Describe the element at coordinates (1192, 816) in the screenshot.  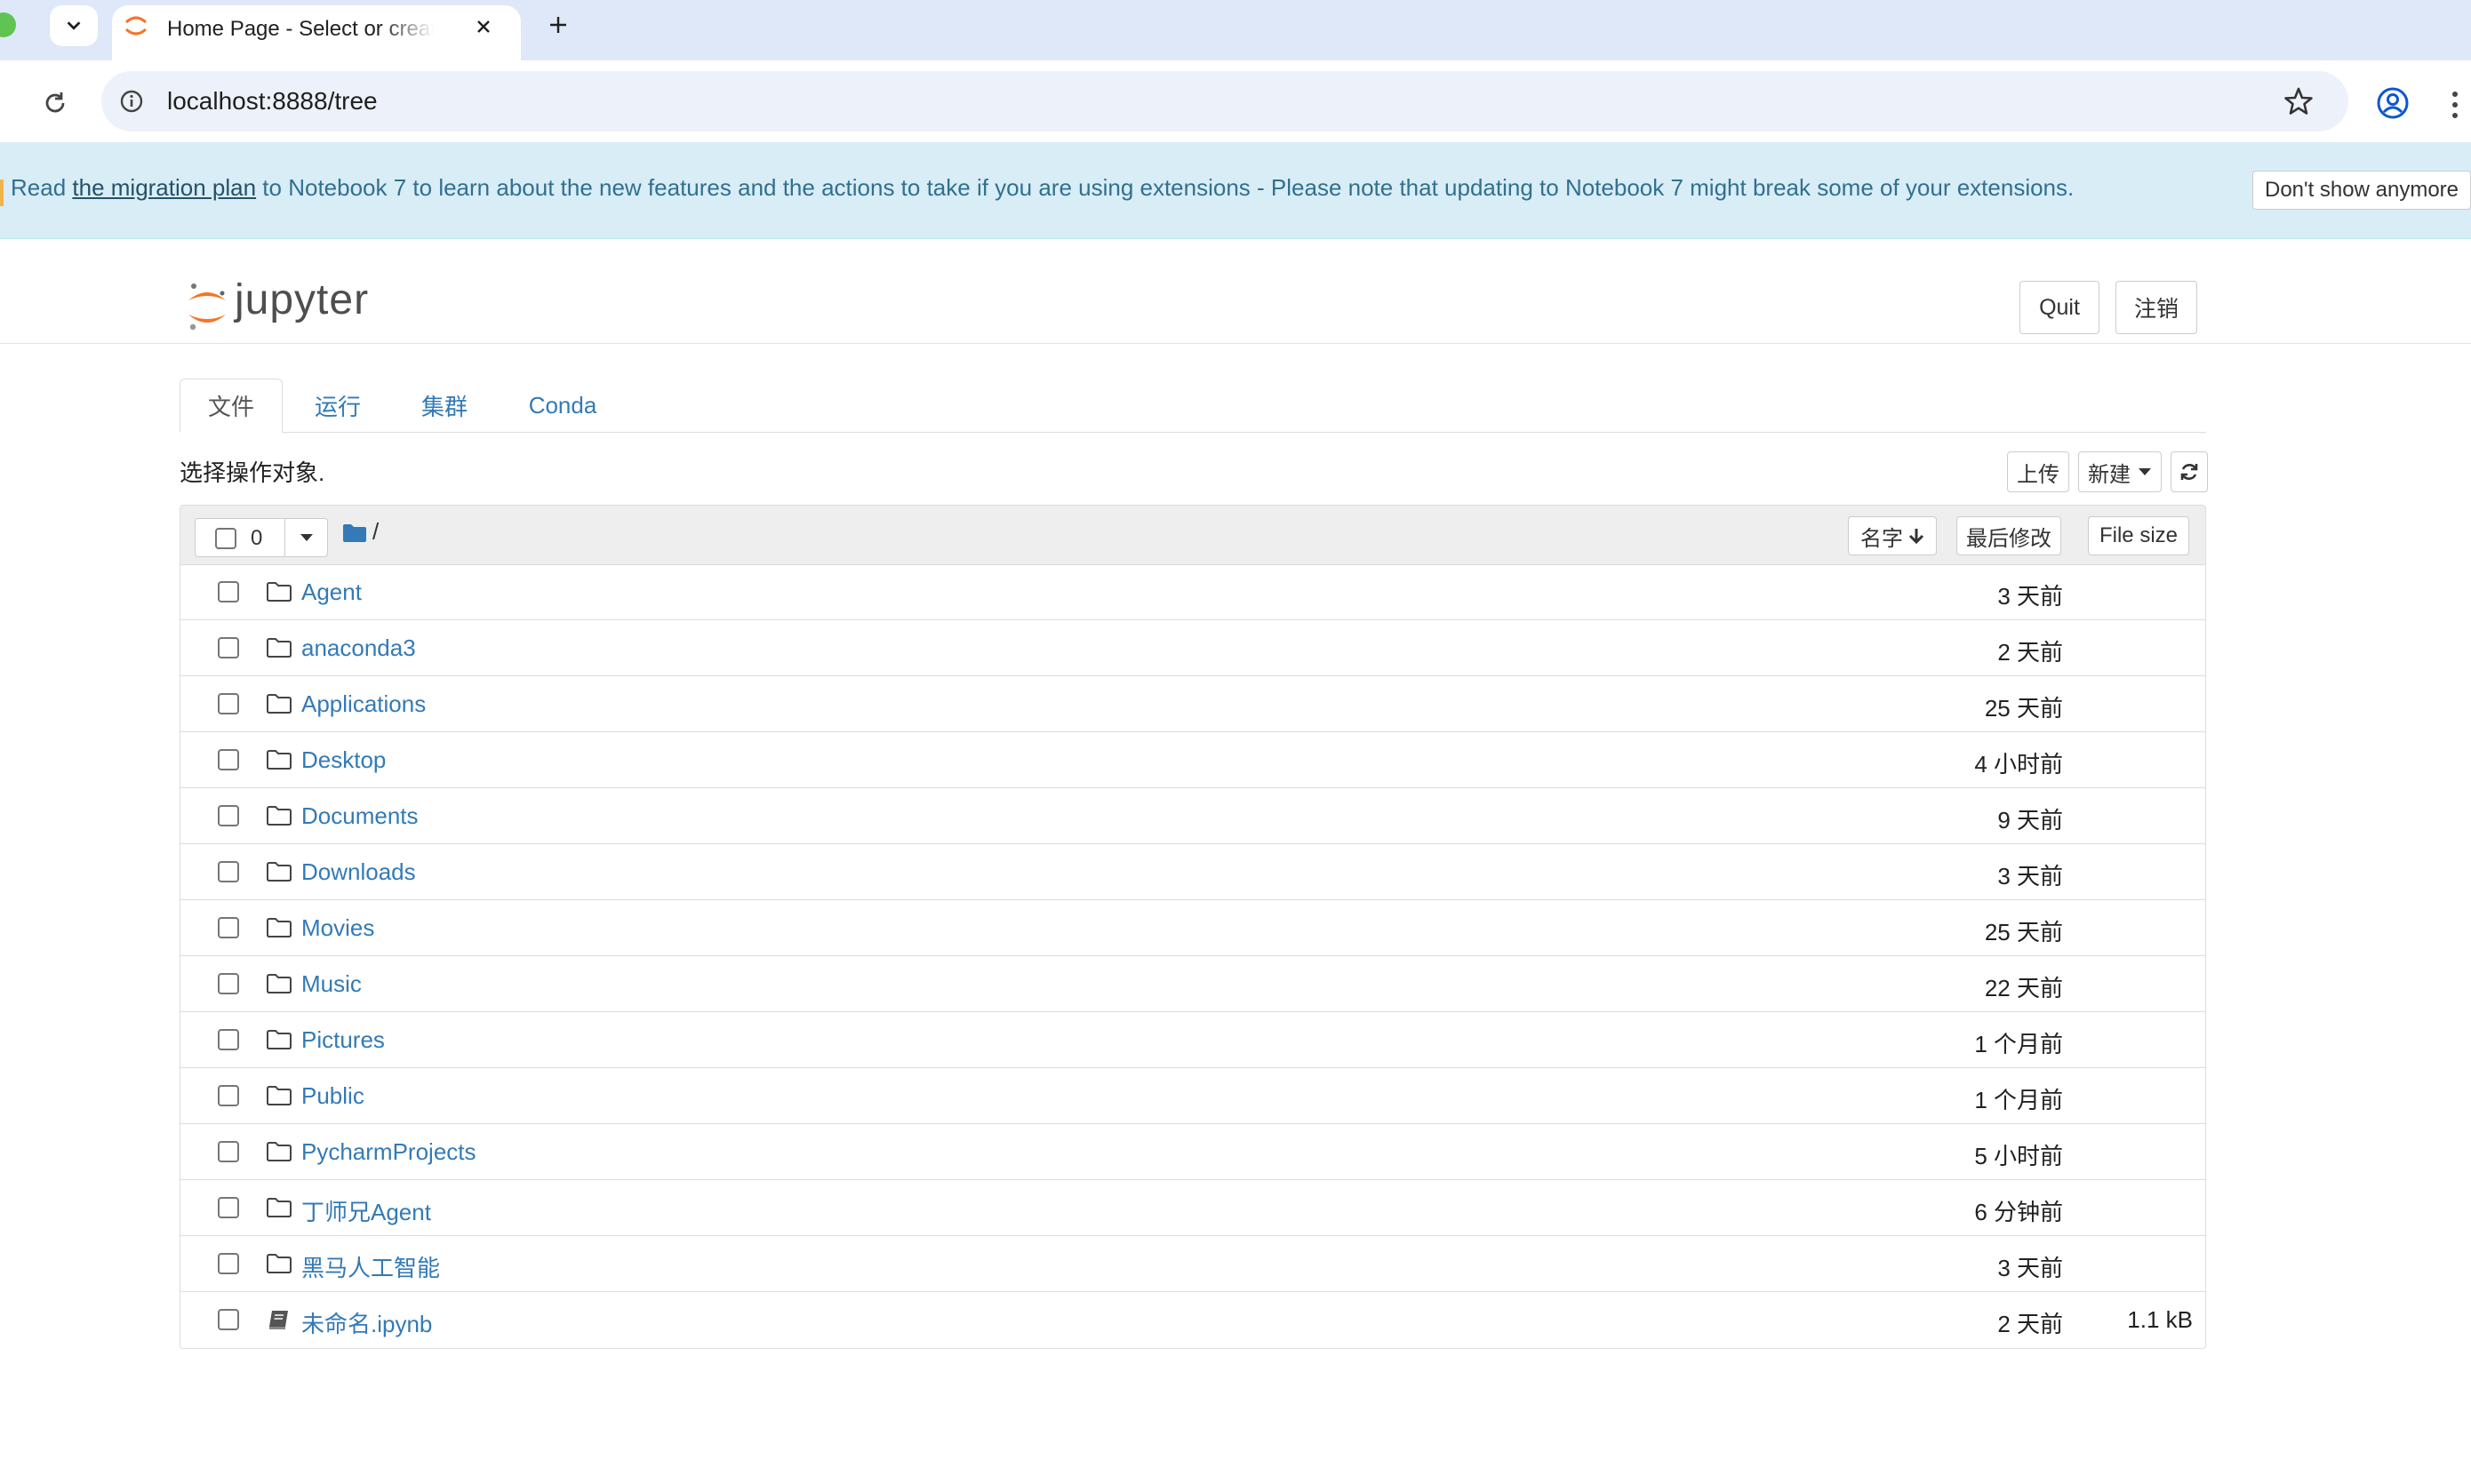
I see `file-row: Documents 9 天前` at that location.